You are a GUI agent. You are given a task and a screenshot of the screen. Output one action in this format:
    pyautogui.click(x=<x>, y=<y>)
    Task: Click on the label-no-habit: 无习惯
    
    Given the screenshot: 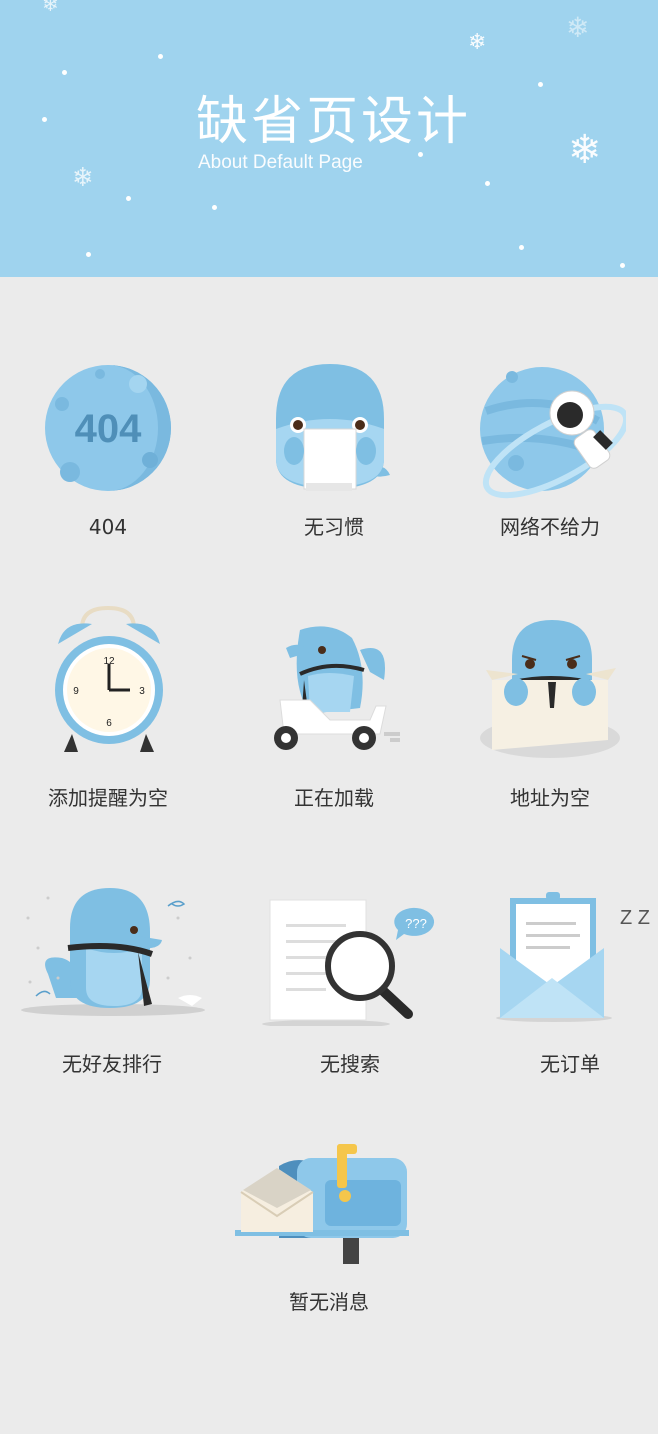 What is the action you would take?
    pyautogui.click(x=334, y=527)
    